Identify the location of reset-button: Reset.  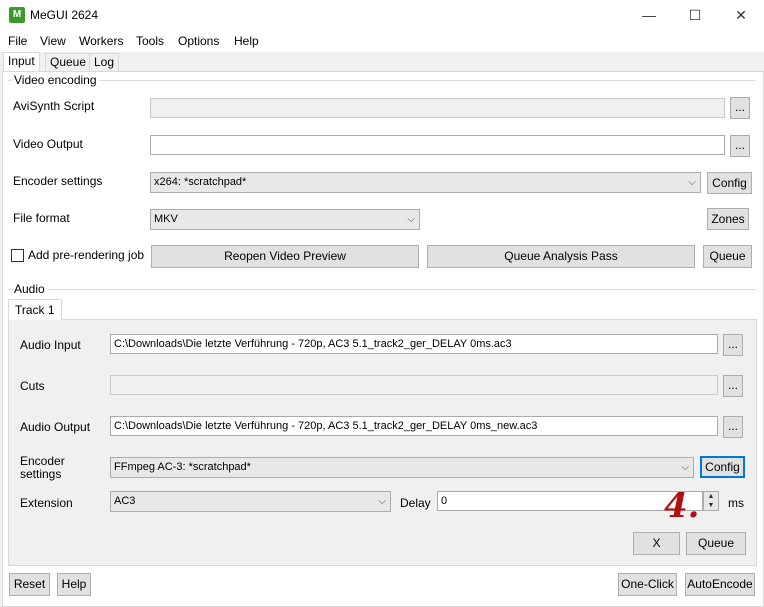
(29, 584).